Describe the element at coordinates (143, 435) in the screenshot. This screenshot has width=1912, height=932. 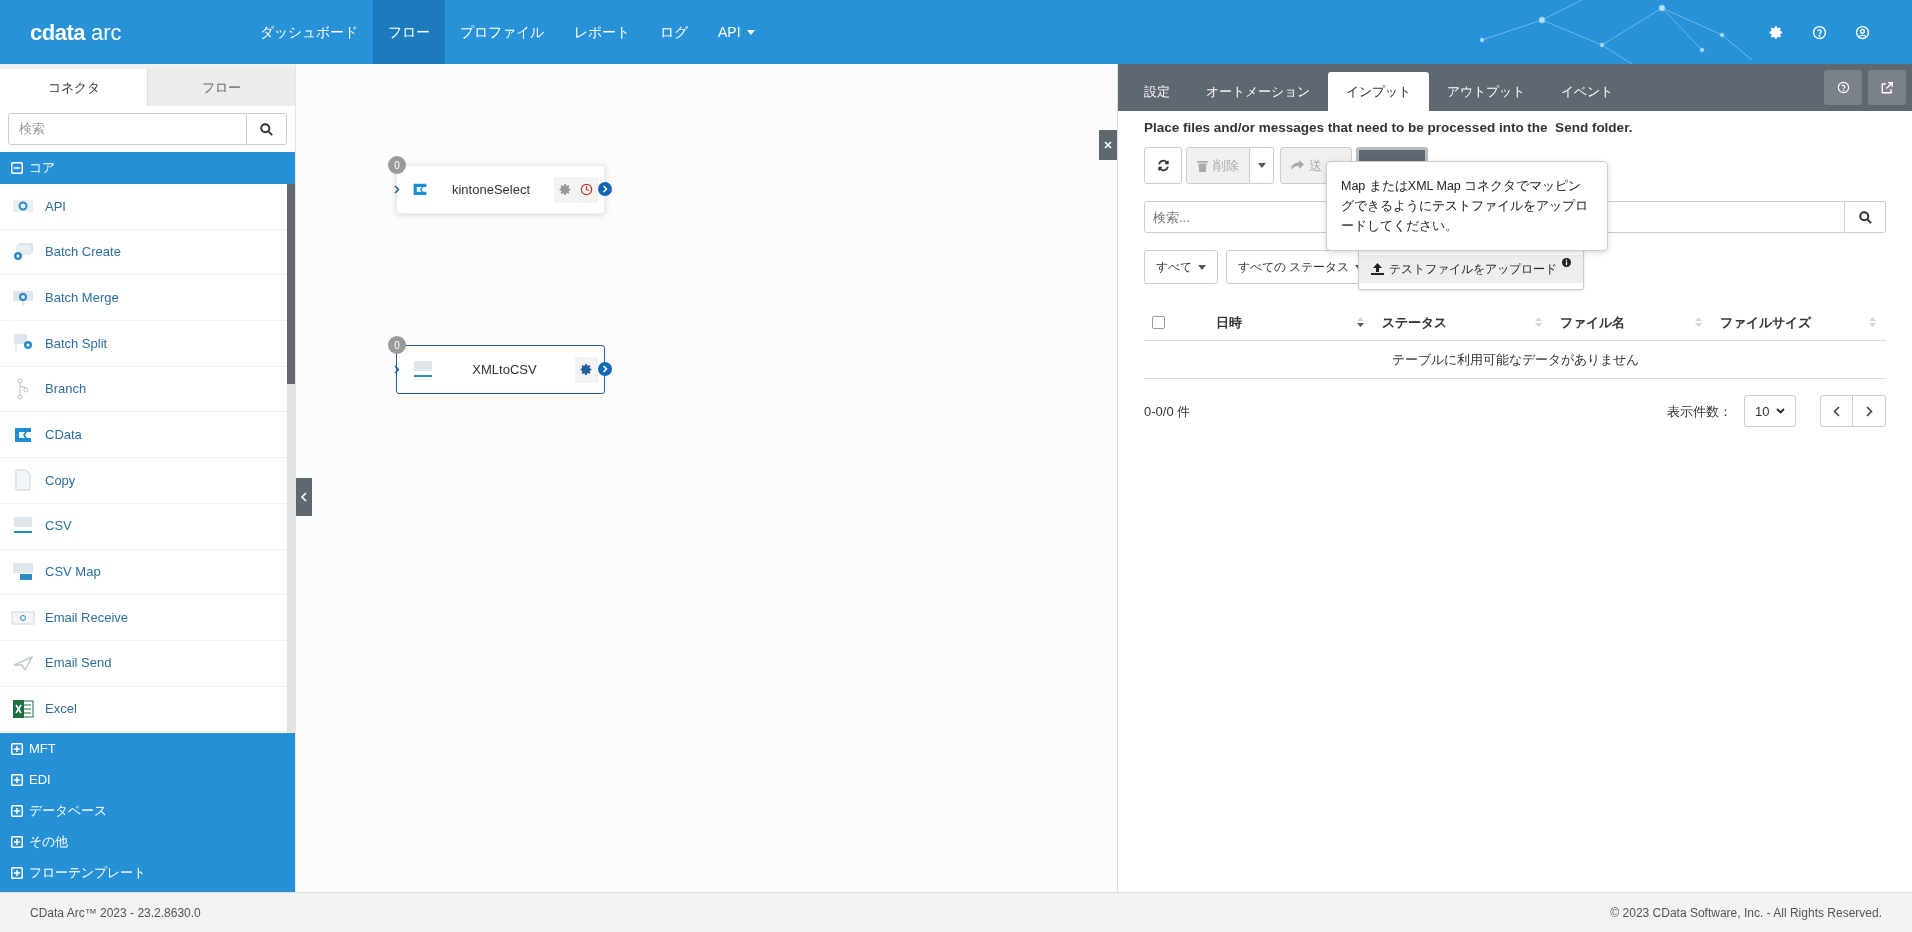
I see `connector-item: CData` at that location.